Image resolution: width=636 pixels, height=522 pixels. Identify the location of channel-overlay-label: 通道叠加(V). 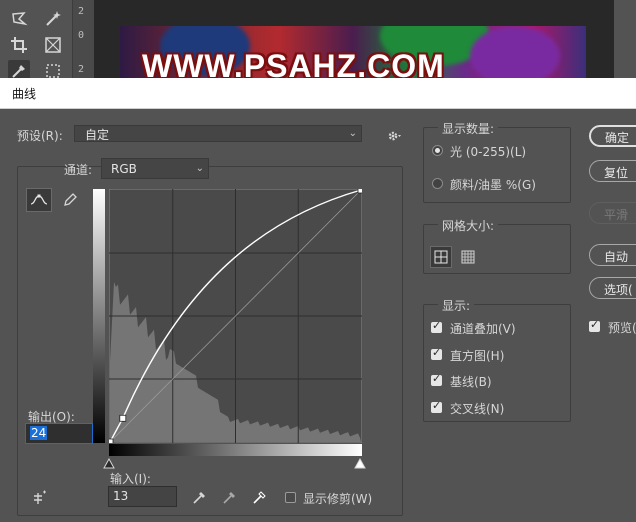
(483, 329).